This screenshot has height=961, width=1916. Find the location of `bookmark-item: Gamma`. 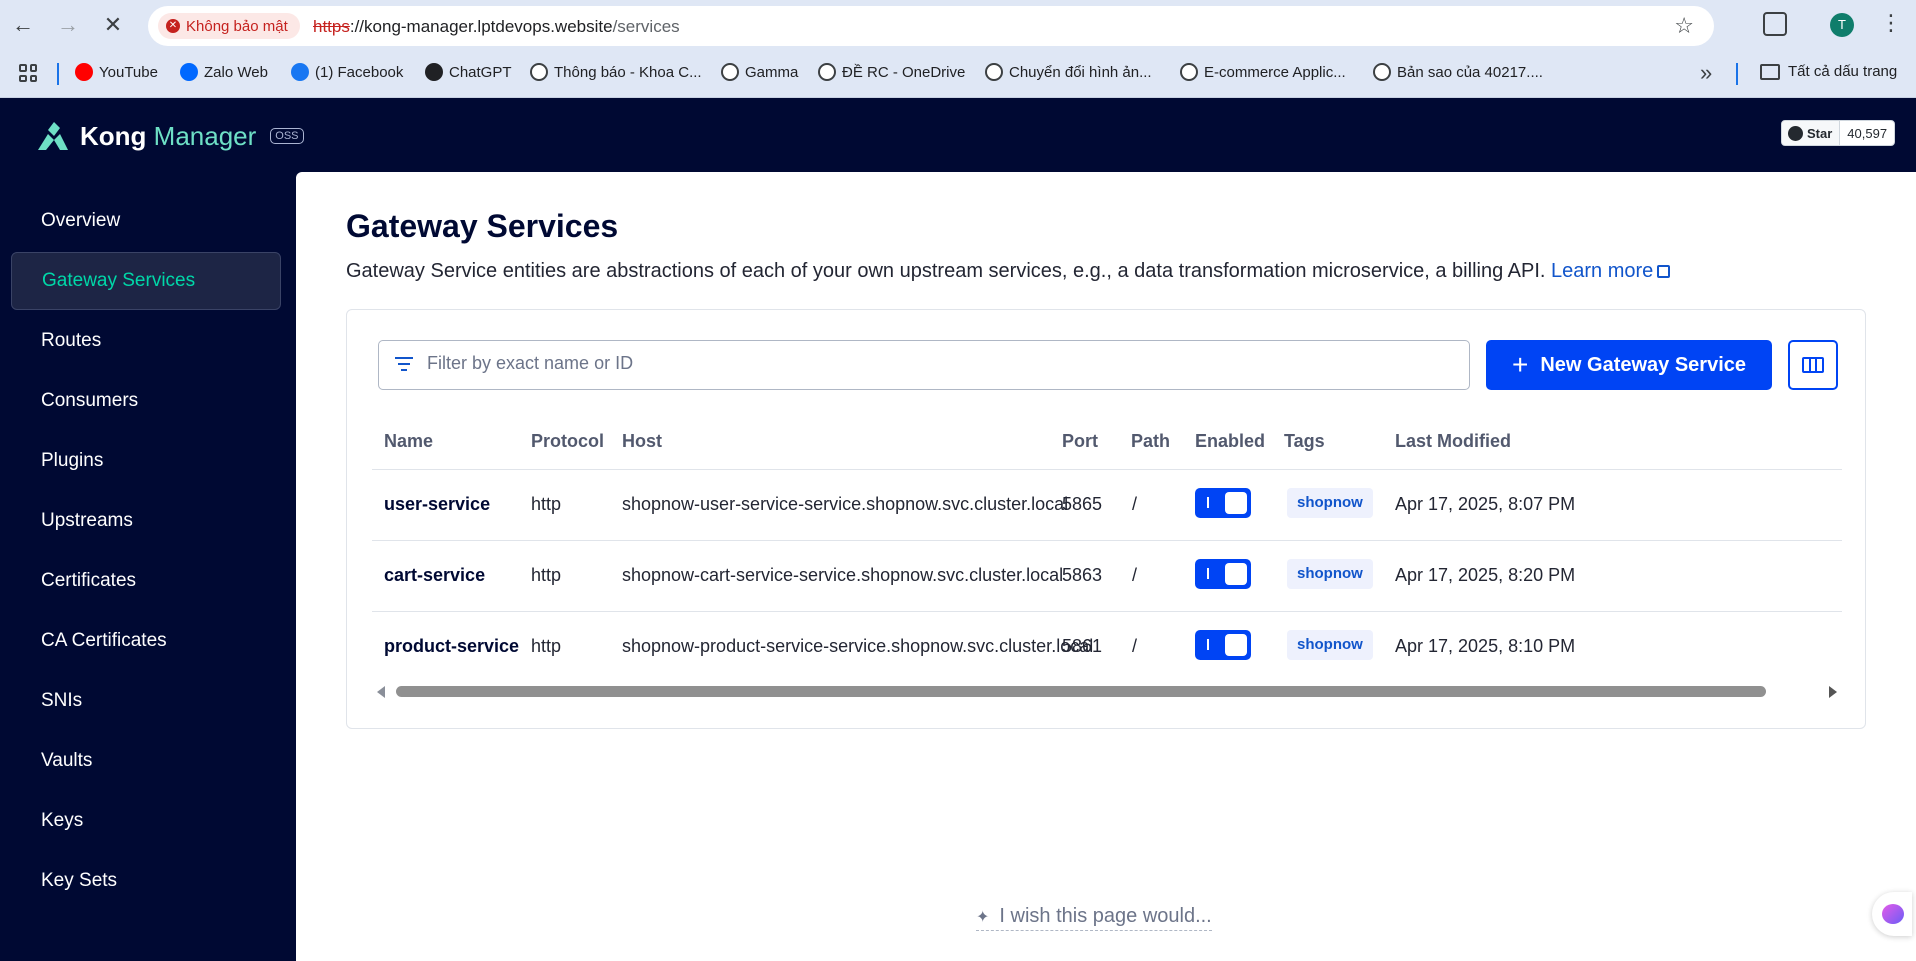

bookmark-item: Gamma is located at coordinates (759, 72).